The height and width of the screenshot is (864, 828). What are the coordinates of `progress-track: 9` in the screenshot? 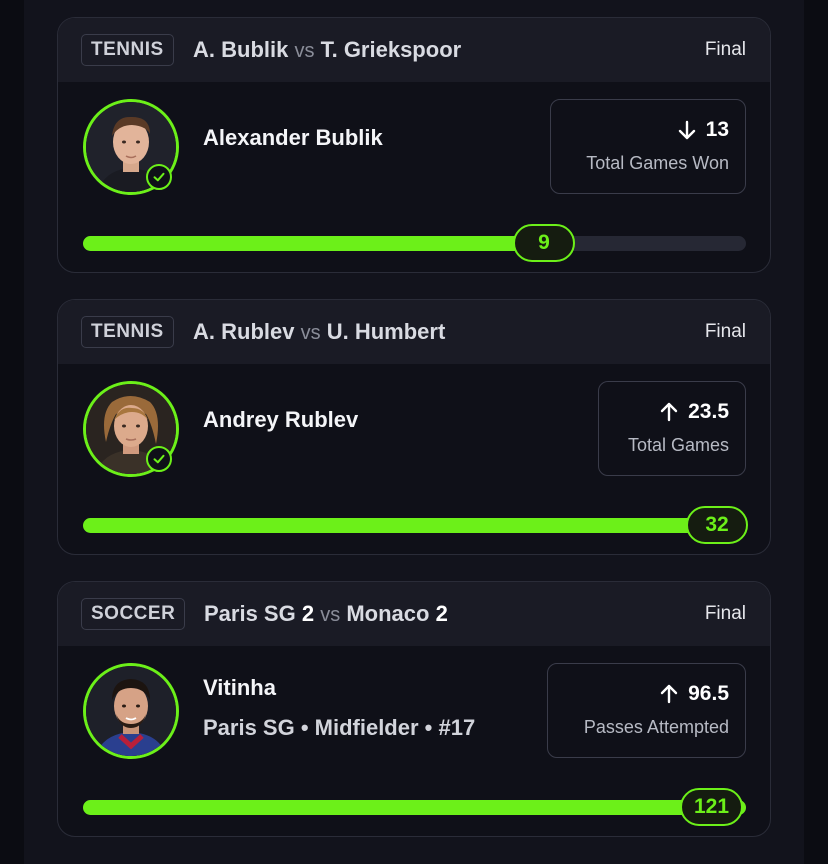 It's located at (414, 243).